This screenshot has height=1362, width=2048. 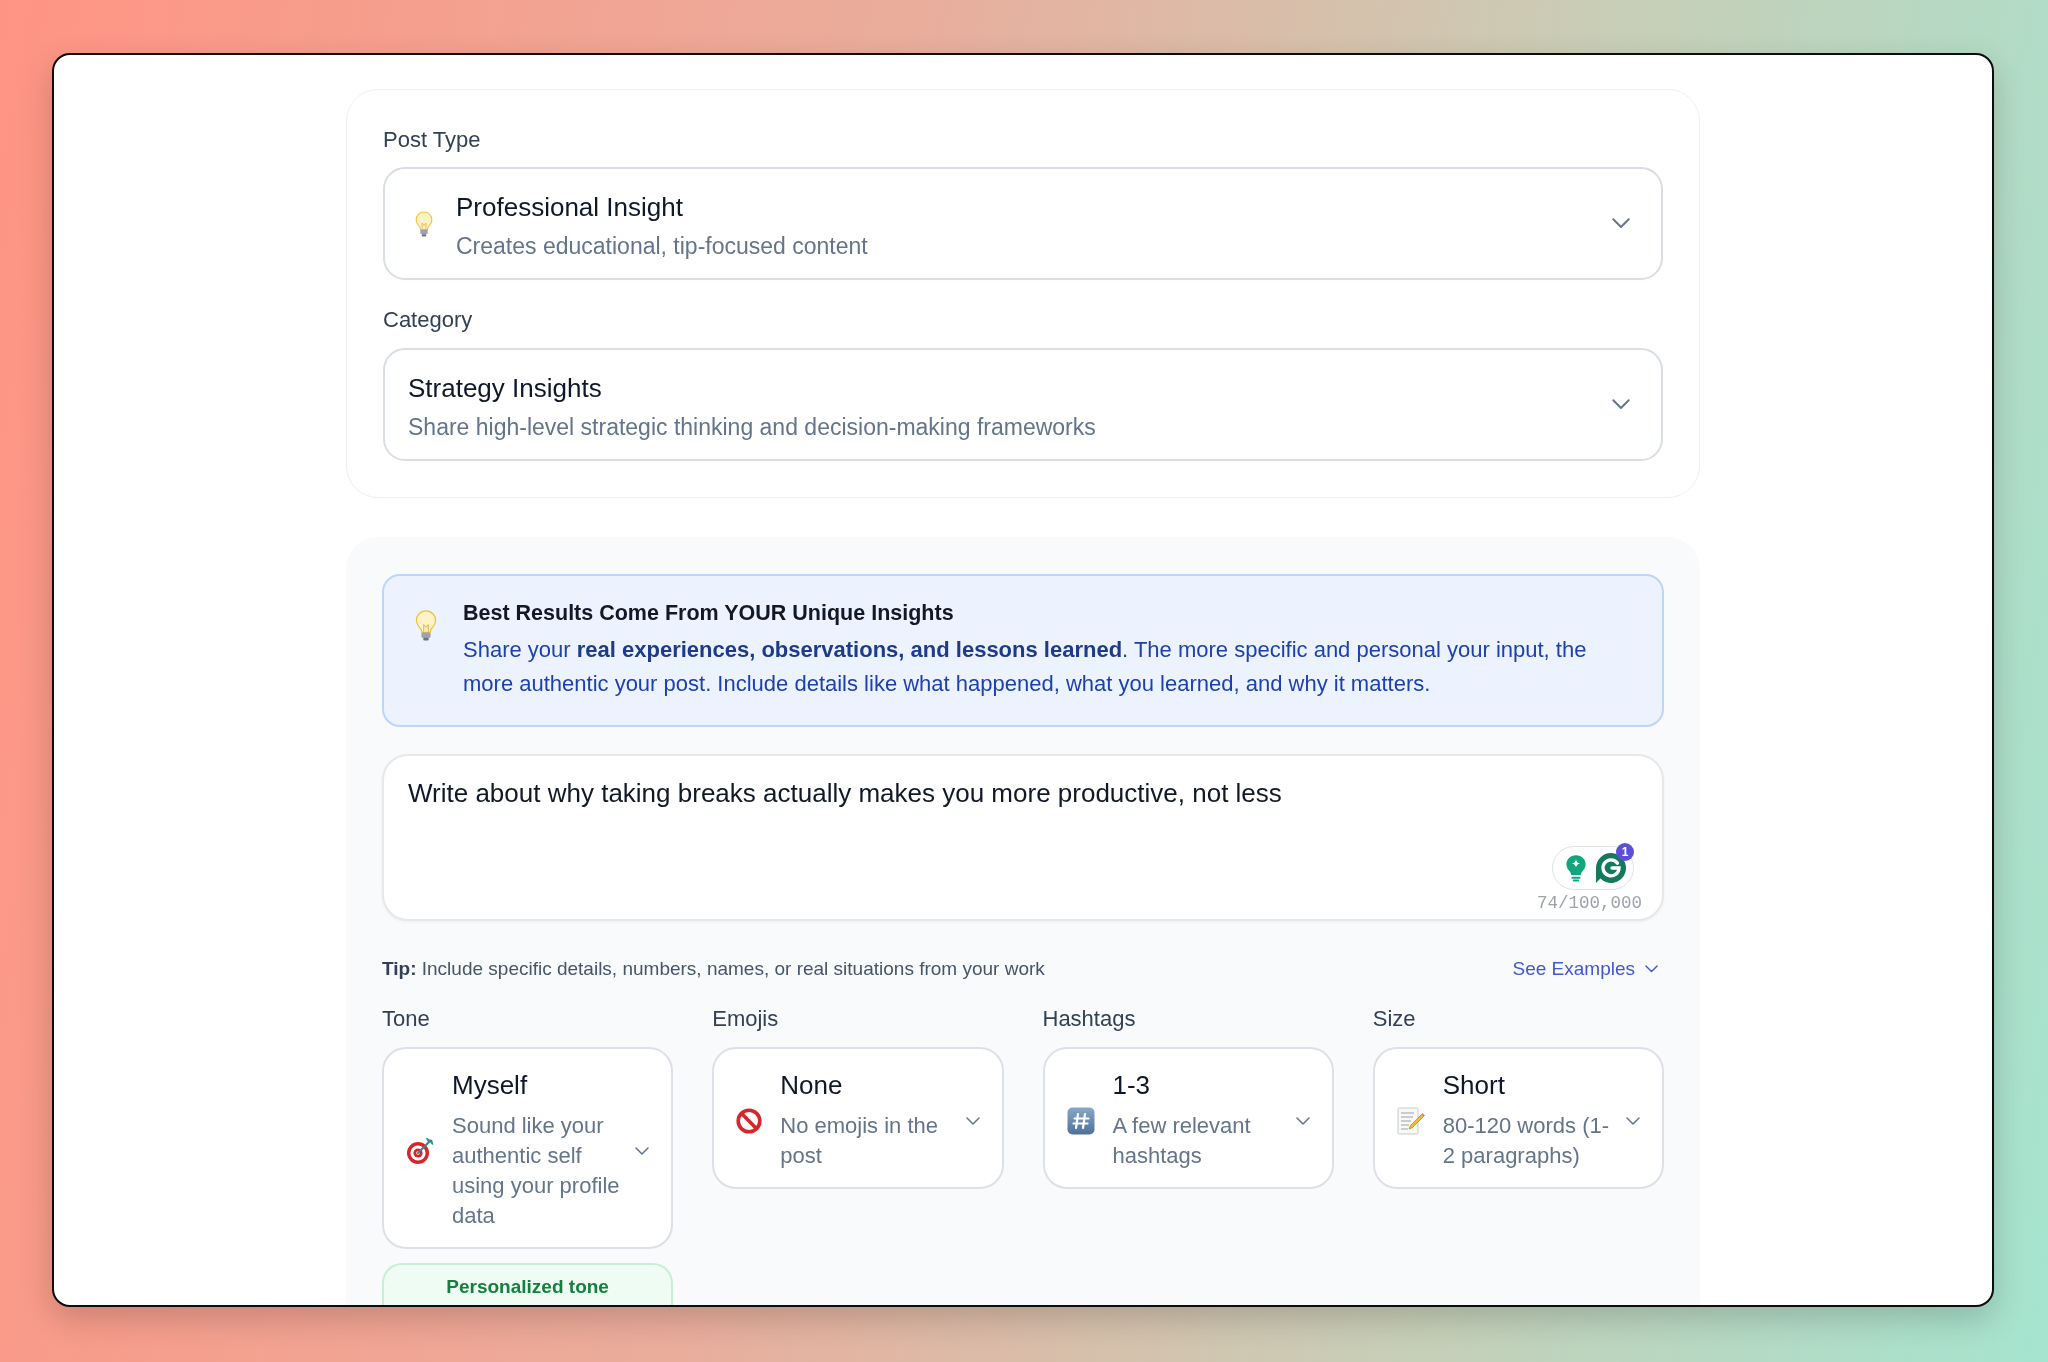 What do you see at coordinates (528, 1148) in the screenshot?
I see `option-select: Myself Sound like your authentic self using your profile data` at bounding box center [528, 1148].